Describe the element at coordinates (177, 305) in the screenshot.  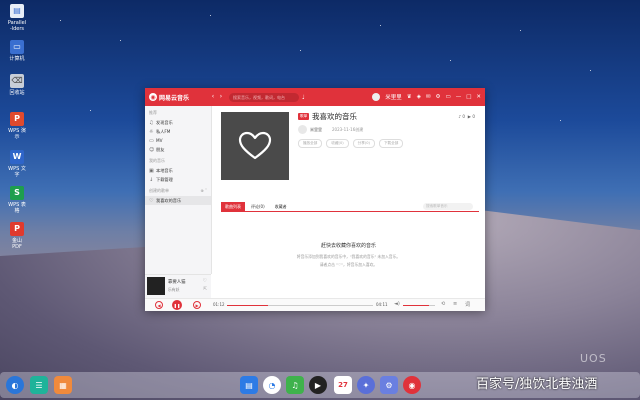
I see `play-pause-button: ❚❚` at that location.